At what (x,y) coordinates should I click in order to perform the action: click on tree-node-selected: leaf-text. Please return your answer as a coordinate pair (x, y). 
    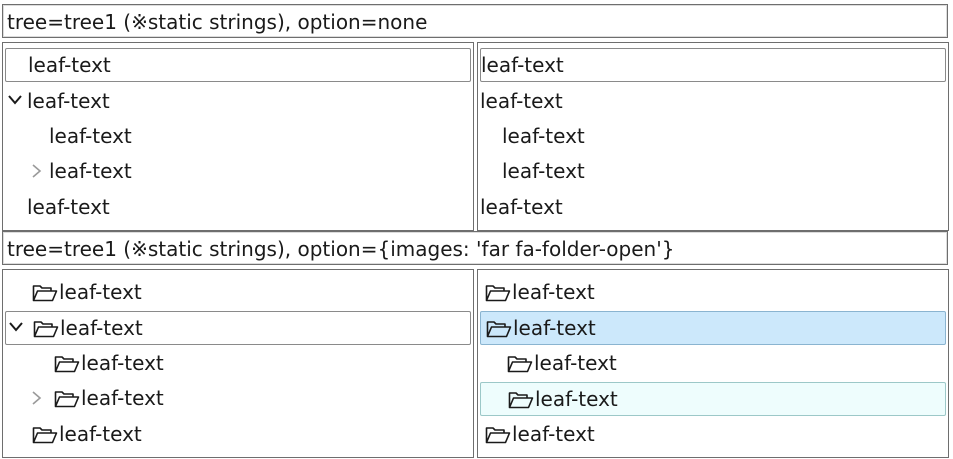
    Looking at the image, I should click on (713, 328).